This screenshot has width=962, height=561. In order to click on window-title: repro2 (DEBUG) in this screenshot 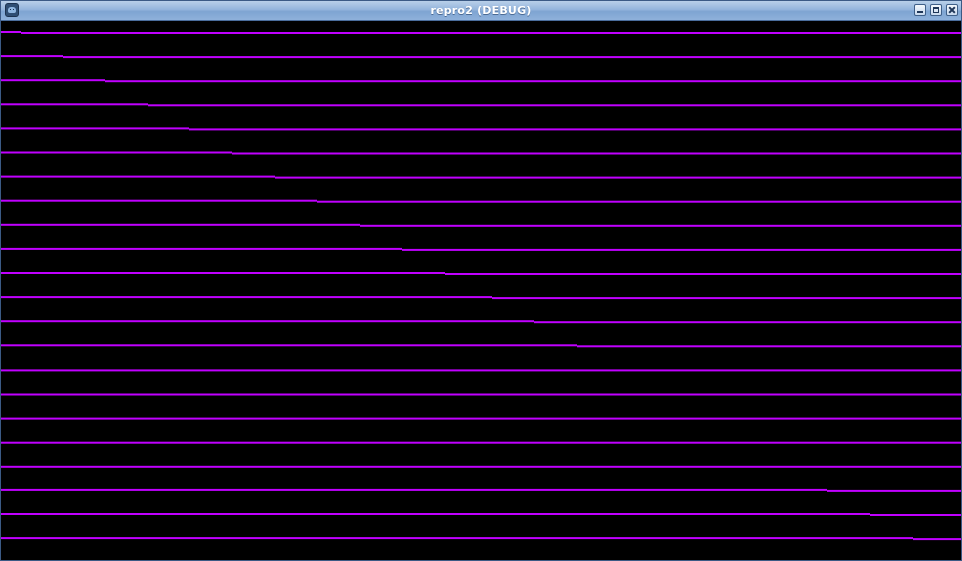, I will do `click(481, 10)`.